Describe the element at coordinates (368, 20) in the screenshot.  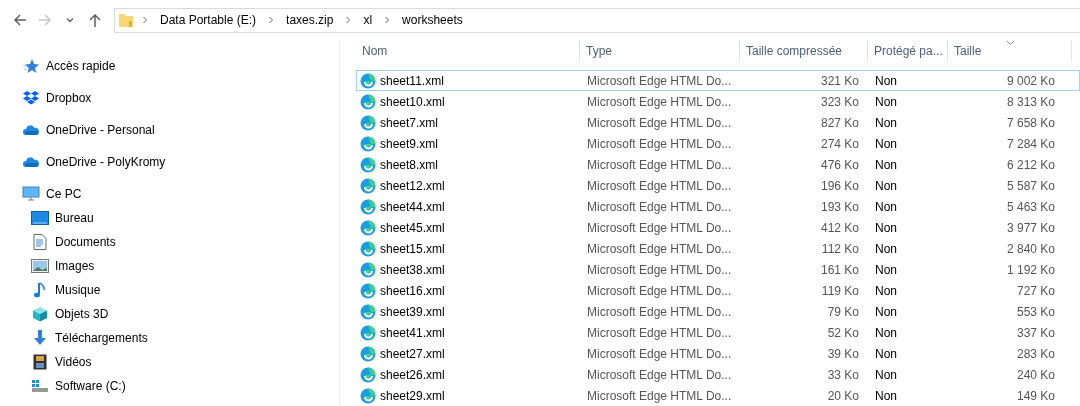
I see `breadcrumb-item: xl` at that location.